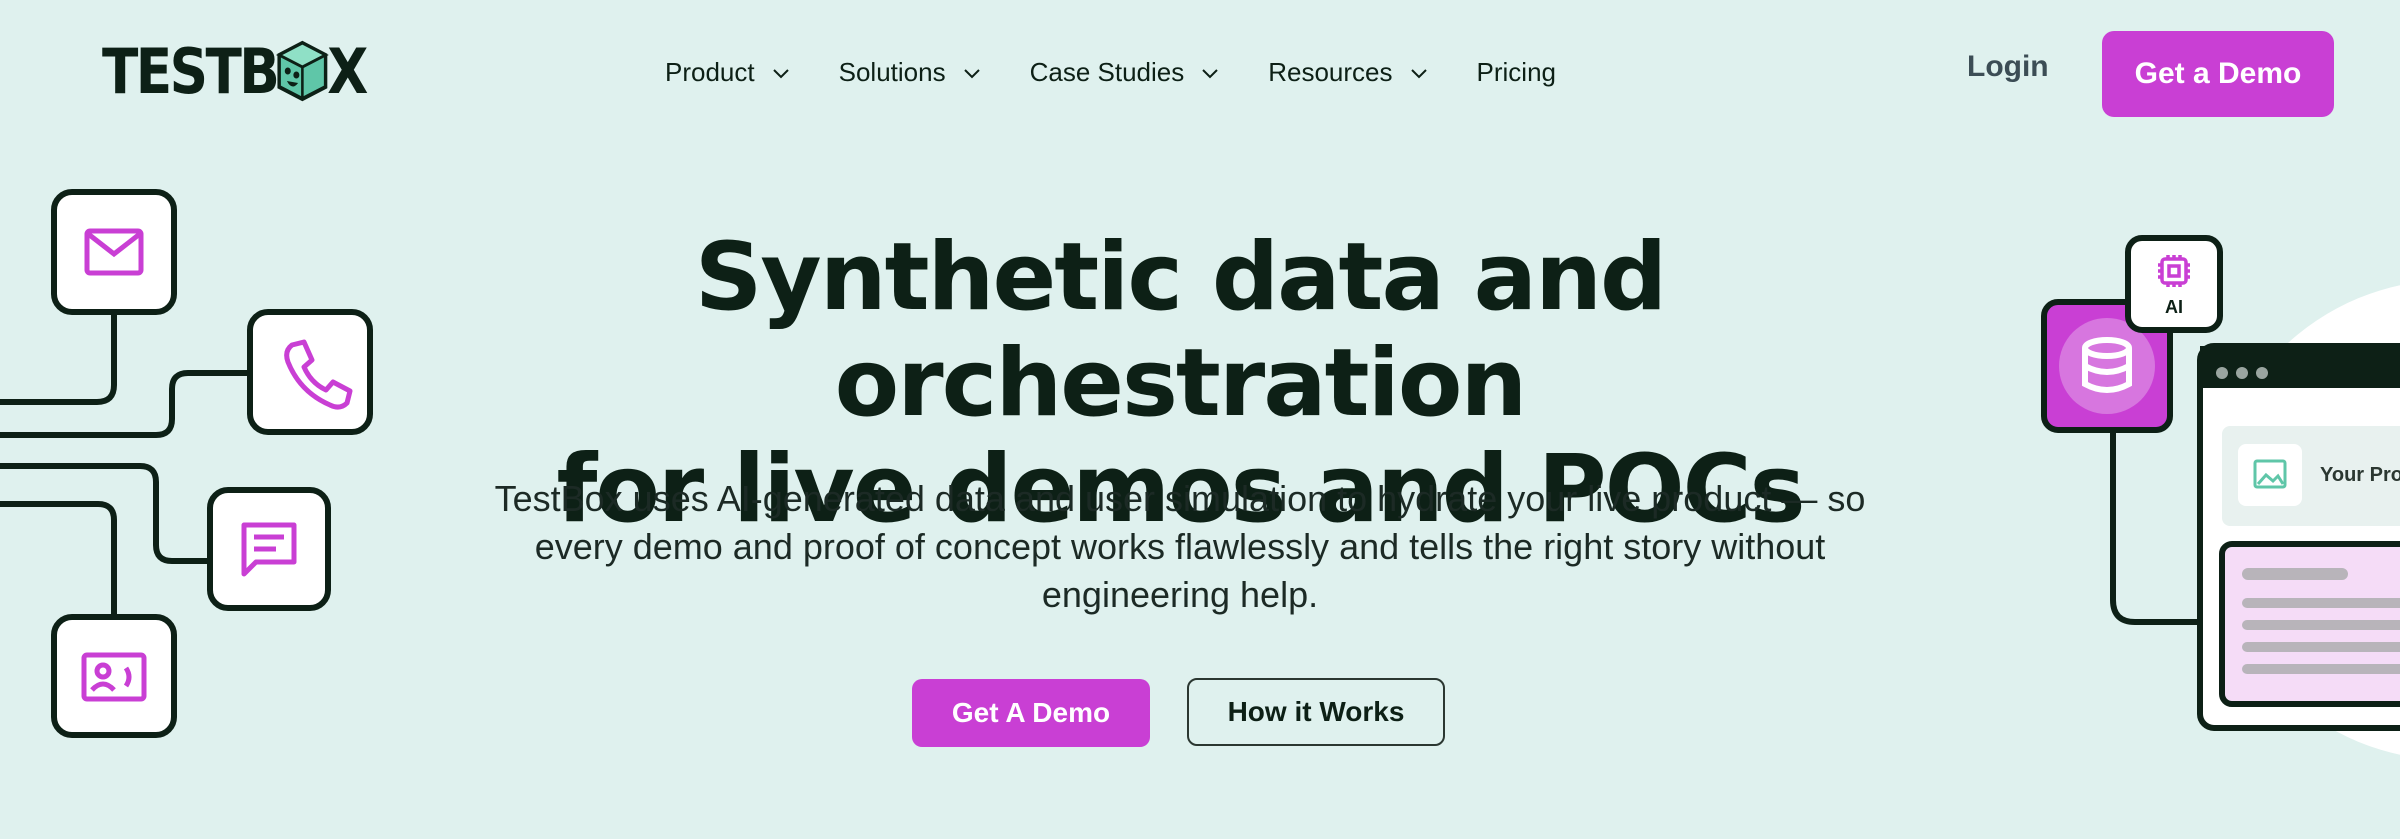 The width and height of the screenshot is (2400, 839). Describe the element at coordinates (114, 252) in the screenshot. I see `mail-card` at that location.